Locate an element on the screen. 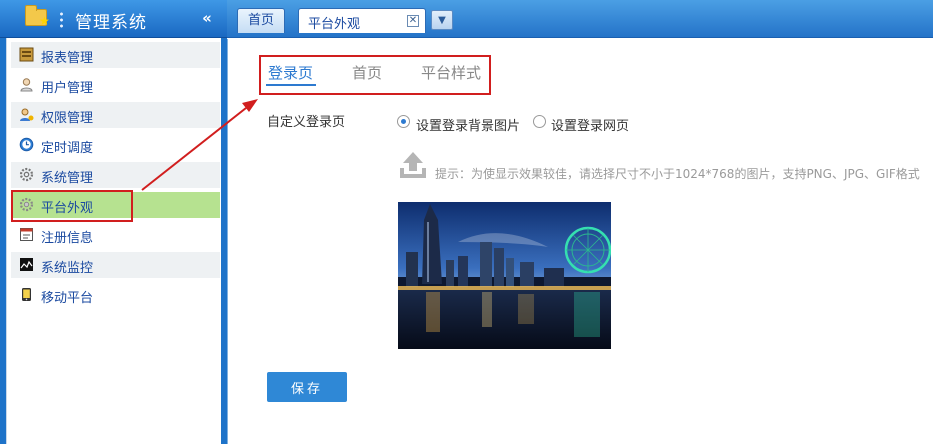  subtab-home-page: 首页 is located at coordinates (367, 72).